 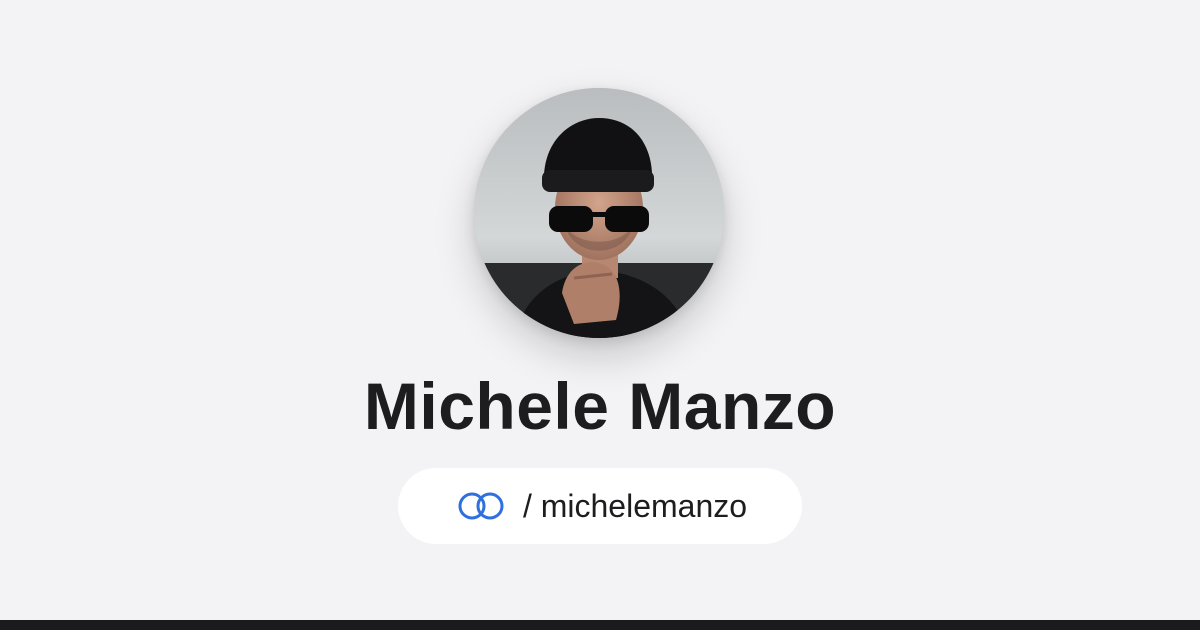 What do you see at coordinates (600, 625) in the screenshot?
I see `bottom-bar` at bounding box center [600, 625].